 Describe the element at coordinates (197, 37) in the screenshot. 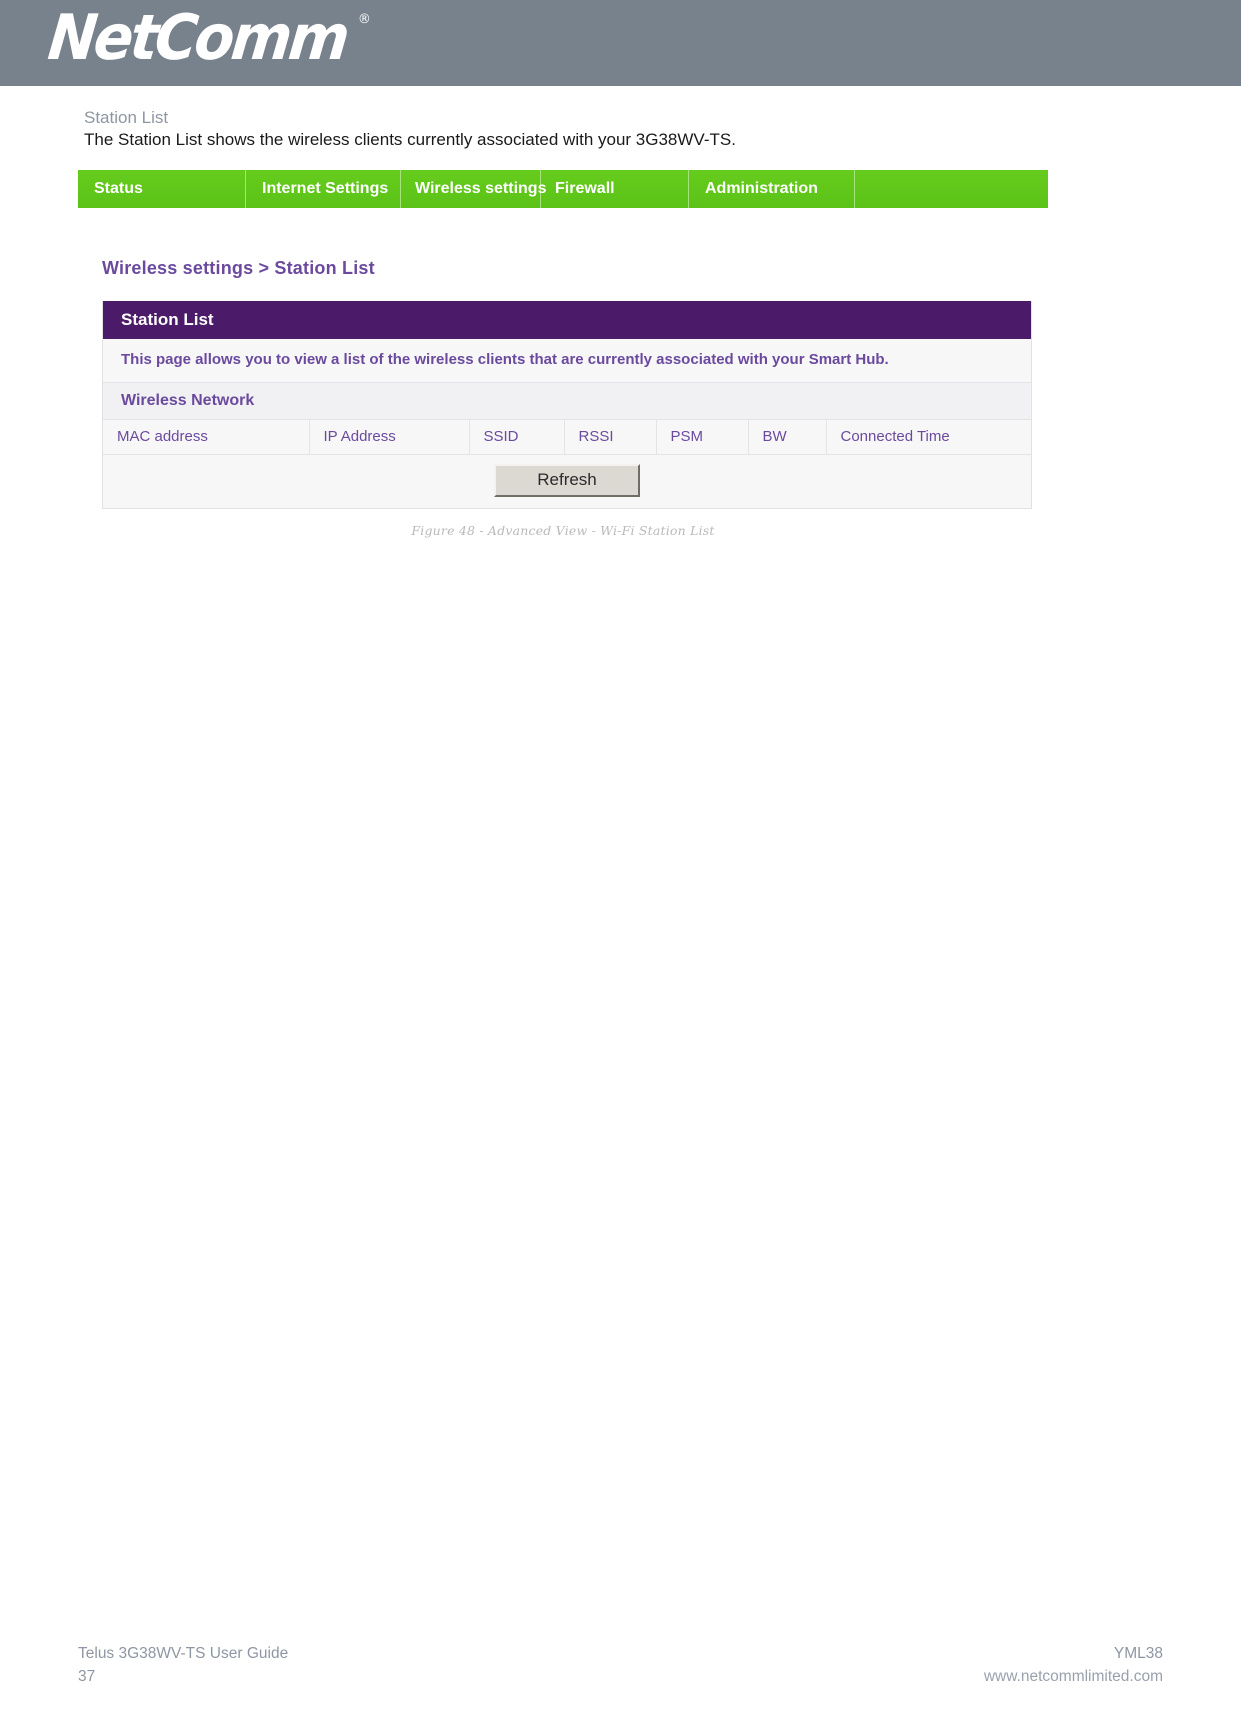

I see `logo-wordmark: NetComm` at that location.